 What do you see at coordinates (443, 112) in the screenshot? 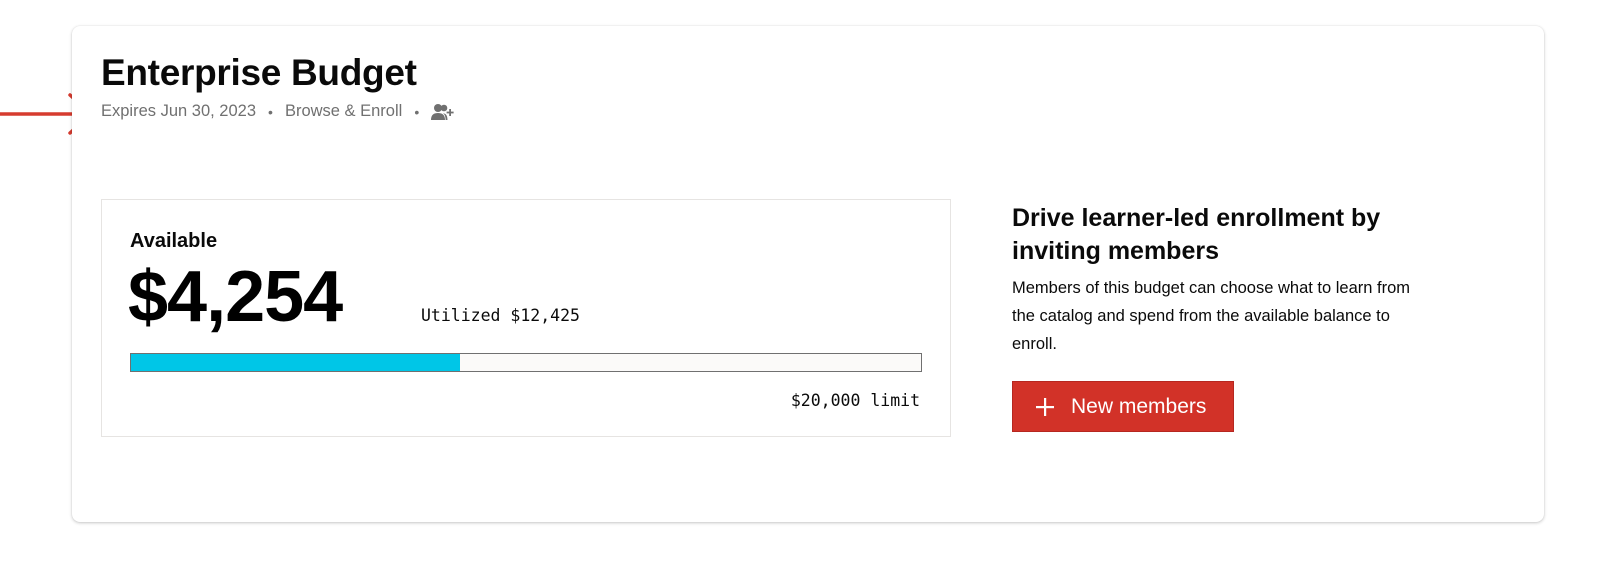
I see `person-add-icon` at bounding box center [443, 112].